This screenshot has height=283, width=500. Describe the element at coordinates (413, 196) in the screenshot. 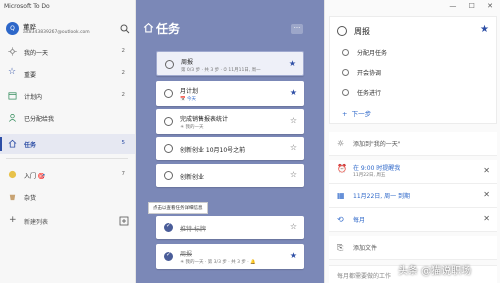

I see `due-date-row: ▦ 11月22日, 周一 到期 ✕` at that location.